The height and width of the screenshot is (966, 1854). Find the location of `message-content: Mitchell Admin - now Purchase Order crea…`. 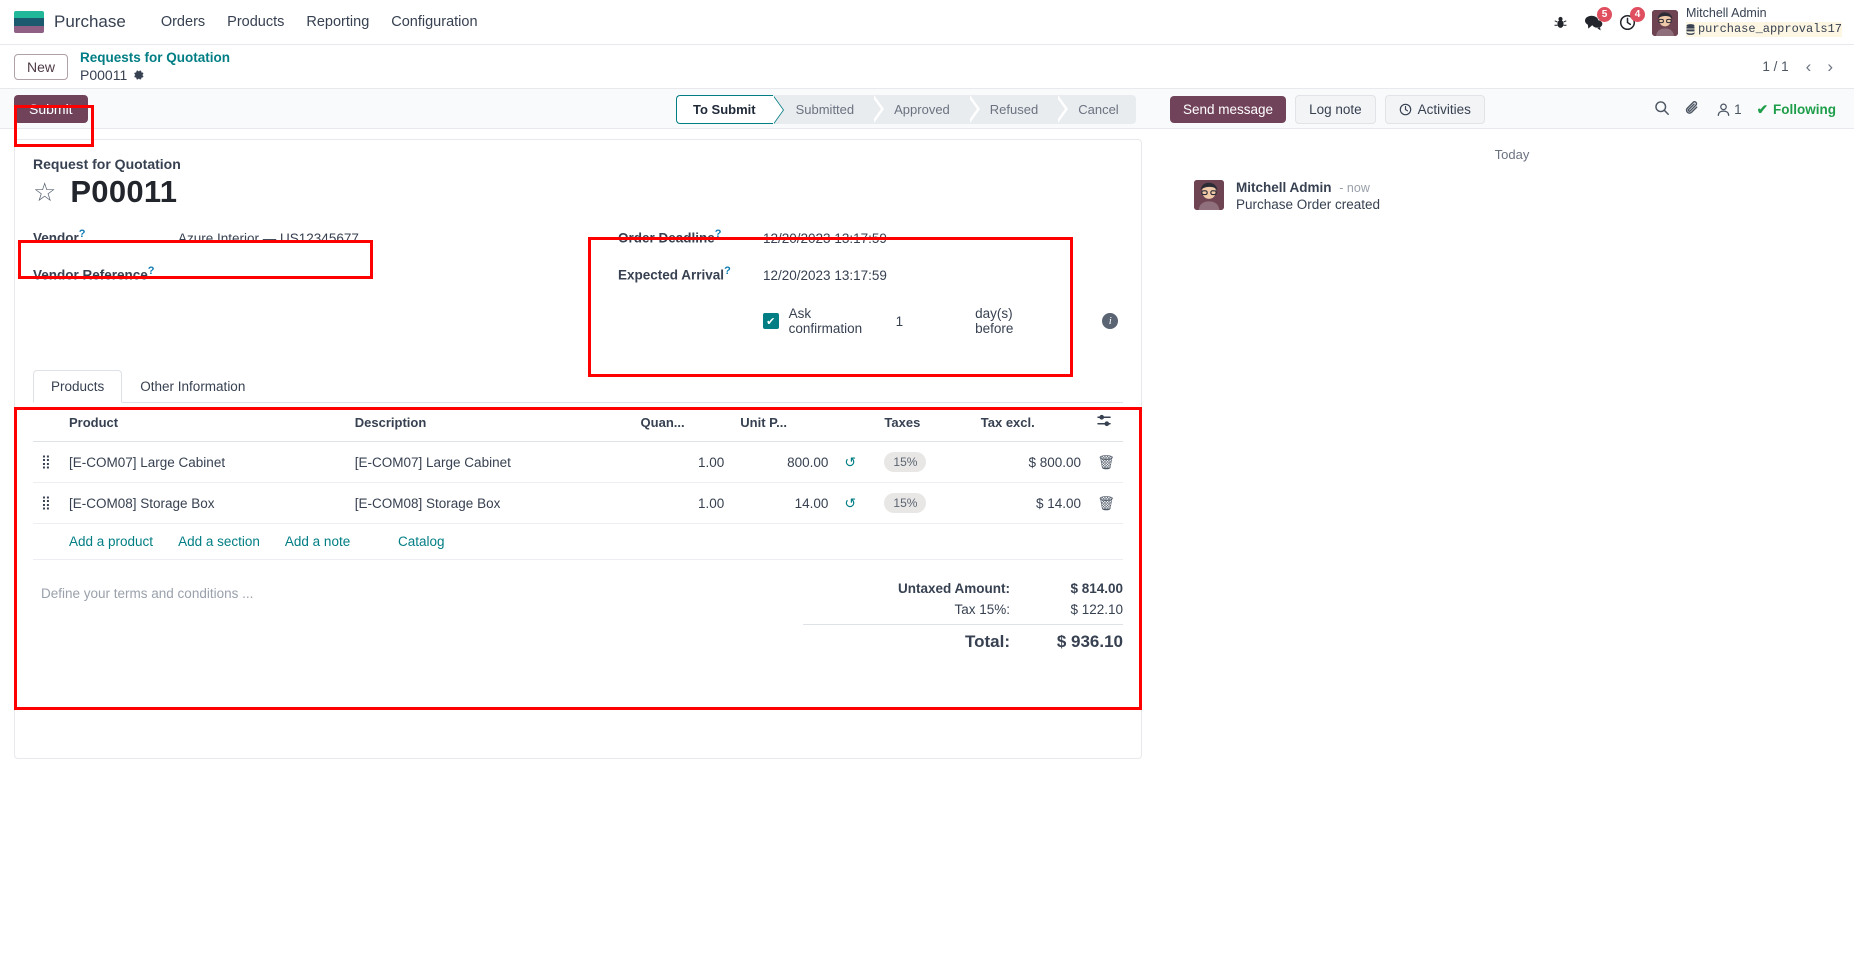

message-content: Mitchell Admin - now Purchase Order crea… is located at coordinates (1308, 196).